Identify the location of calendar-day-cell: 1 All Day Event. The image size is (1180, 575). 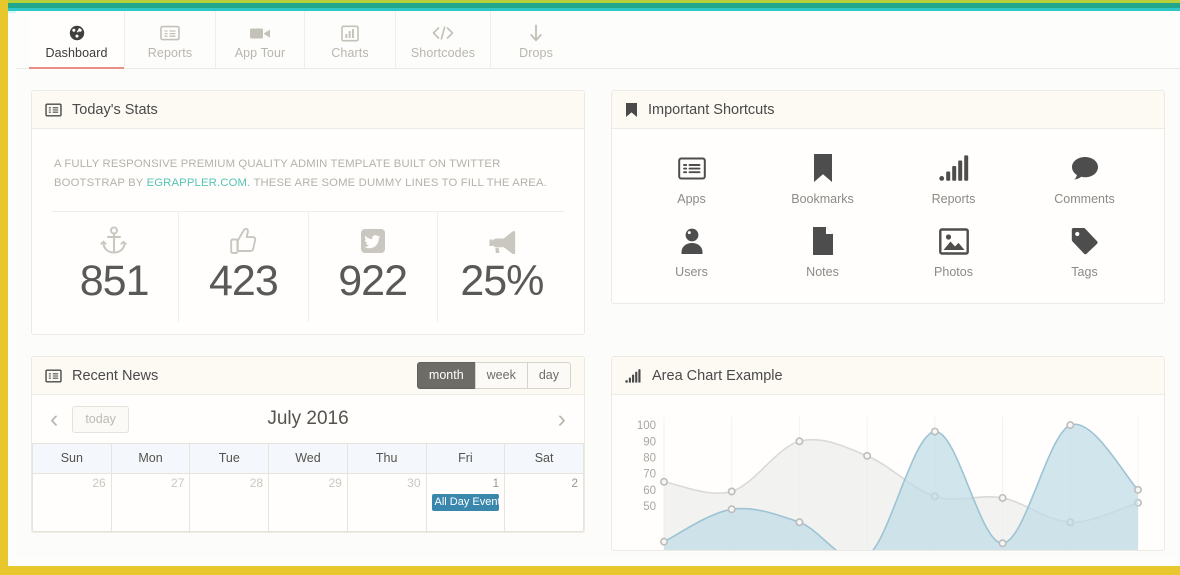
(465, 502).